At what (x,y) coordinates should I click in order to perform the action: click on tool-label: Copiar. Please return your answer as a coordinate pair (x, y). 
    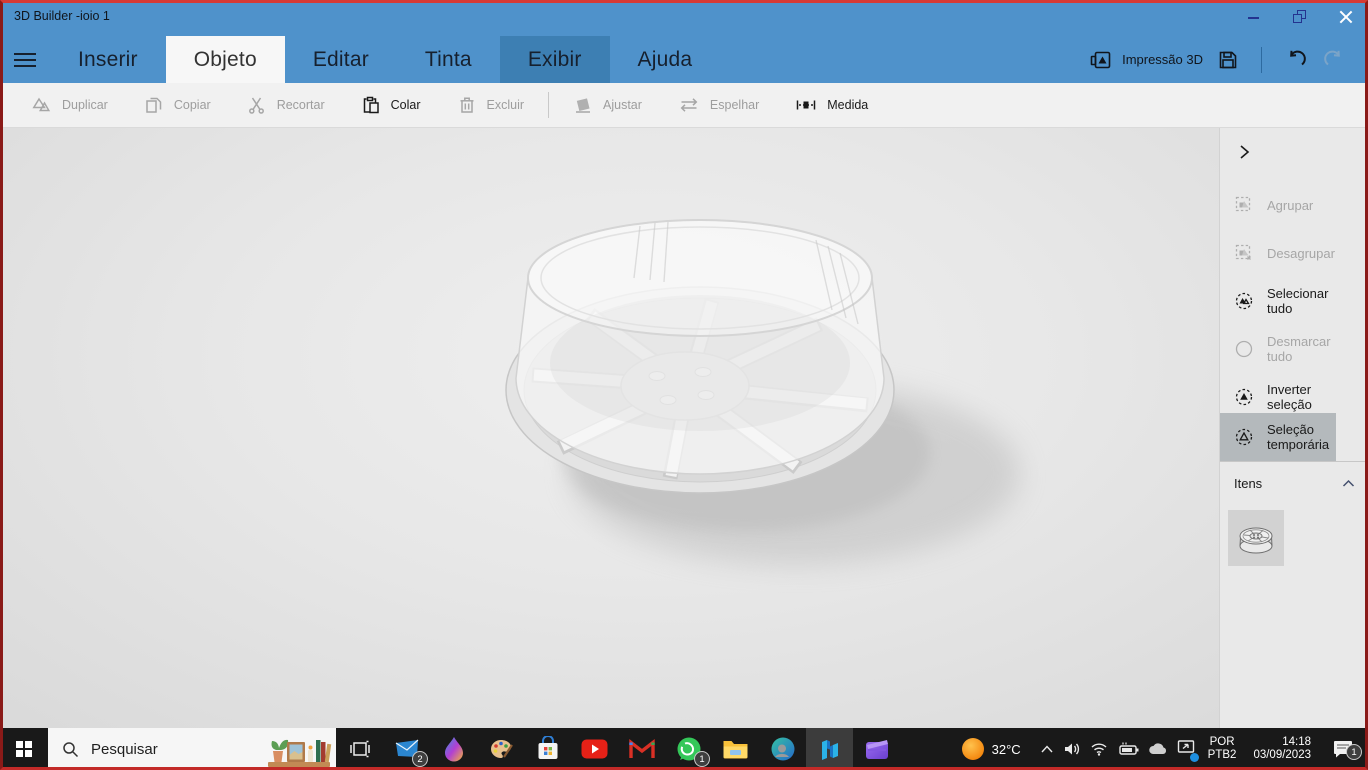
    Looking at the image, I should click on (192, 105).